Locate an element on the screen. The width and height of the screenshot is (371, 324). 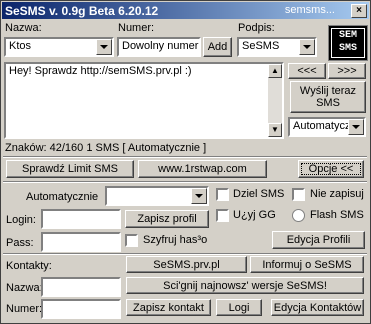
title-bar: SeSMS v. 0.9g Beta 6.20.12 semsms... × is located at coordinates (185, 10).